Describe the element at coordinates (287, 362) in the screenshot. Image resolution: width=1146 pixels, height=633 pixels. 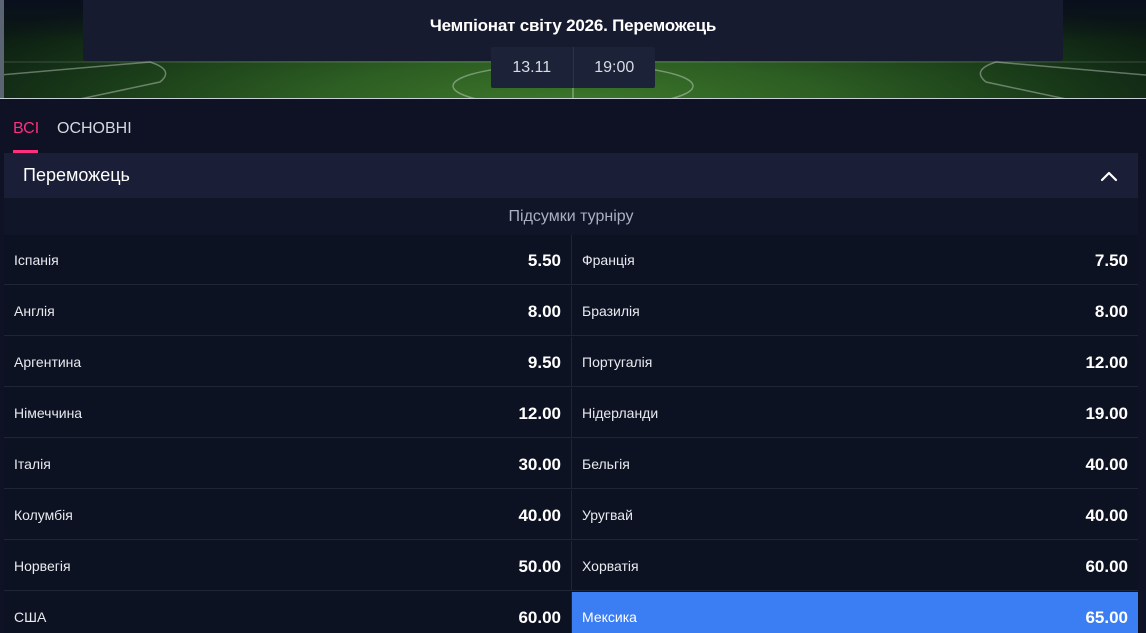
I see `odds-button-argentina: Аргентина 9.50` at that location.